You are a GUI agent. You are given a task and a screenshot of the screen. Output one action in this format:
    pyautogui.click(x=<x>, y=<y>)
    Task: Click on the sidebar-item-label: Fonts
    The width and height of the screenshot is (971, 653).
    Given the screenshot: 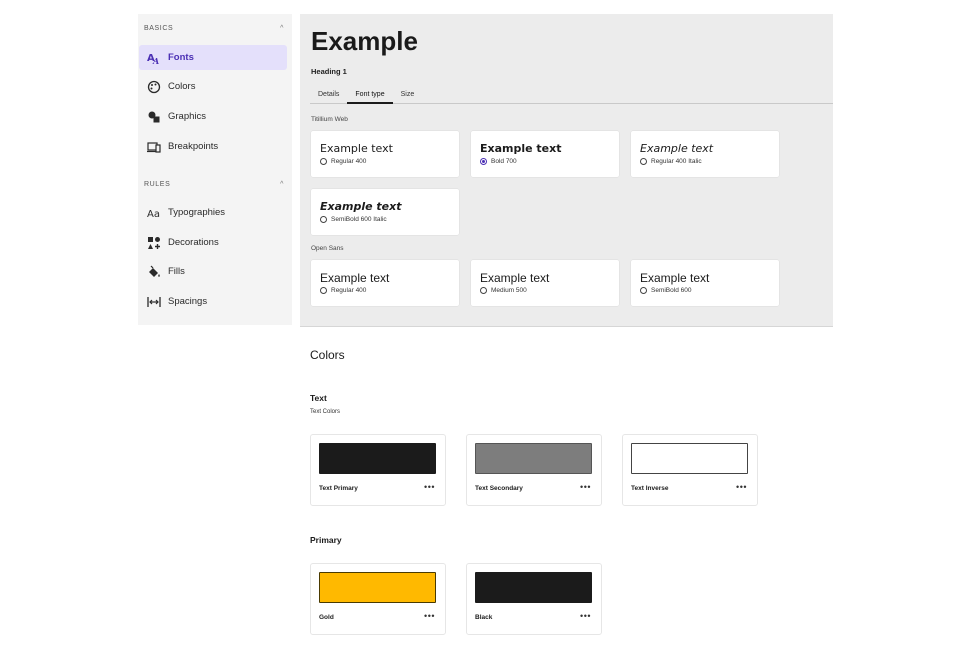 What is the action you would take?
    pyautogui.click(x=181, y=57)
    